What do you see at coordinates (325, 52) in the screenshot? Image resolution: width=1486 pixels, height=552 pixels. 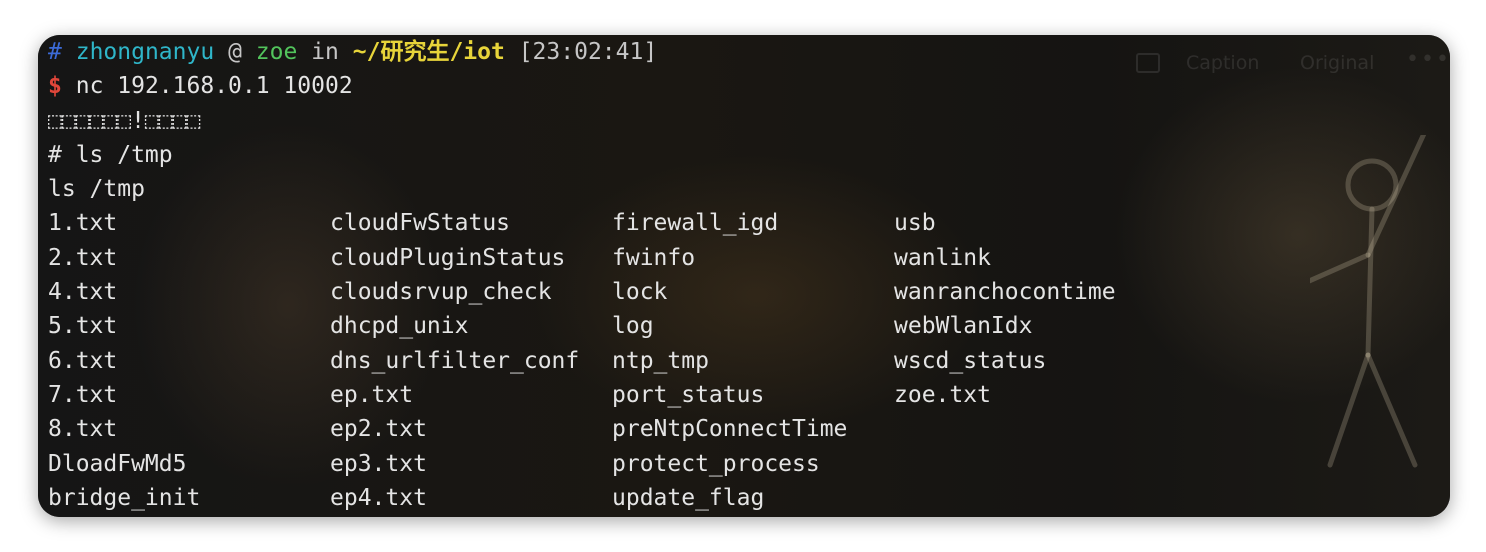 I see `prompt-in: in` at bounding box center [325, 52].